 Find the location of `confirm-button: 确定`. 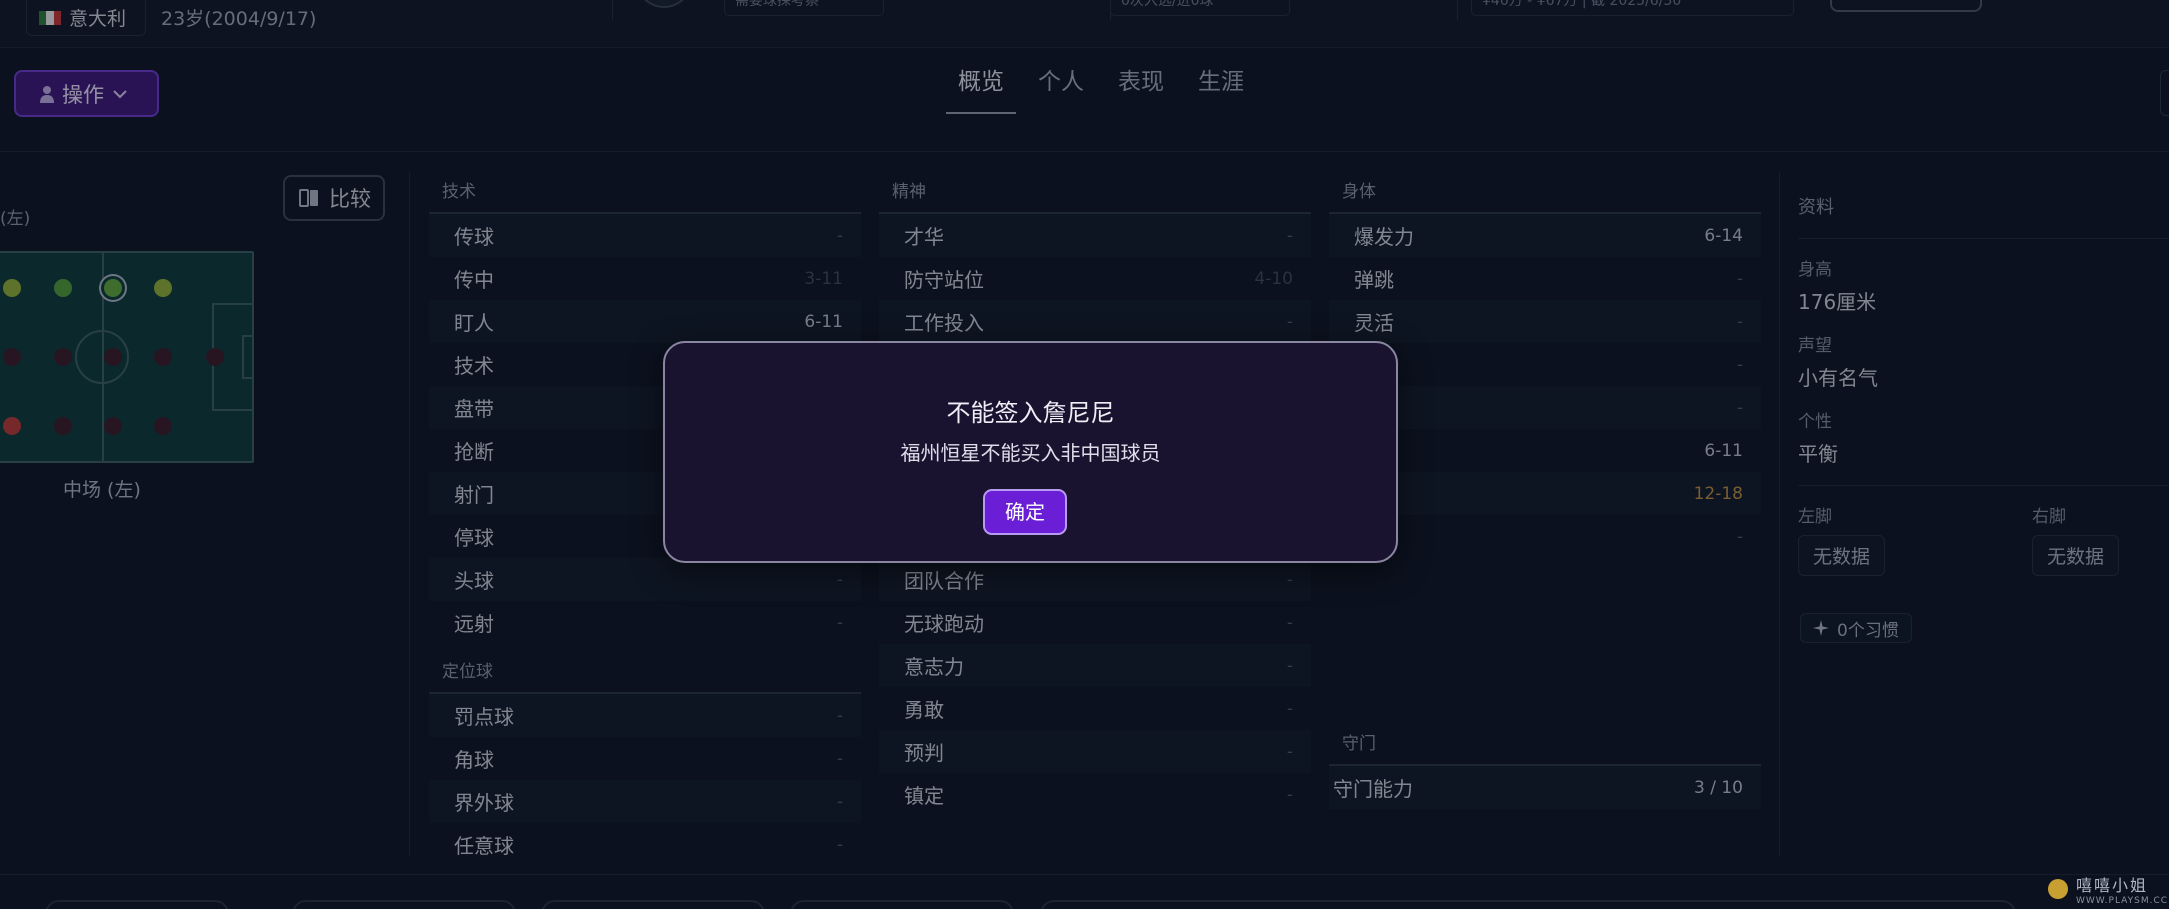

confirm-button: 确定 is located at coordinates (1025, 512).